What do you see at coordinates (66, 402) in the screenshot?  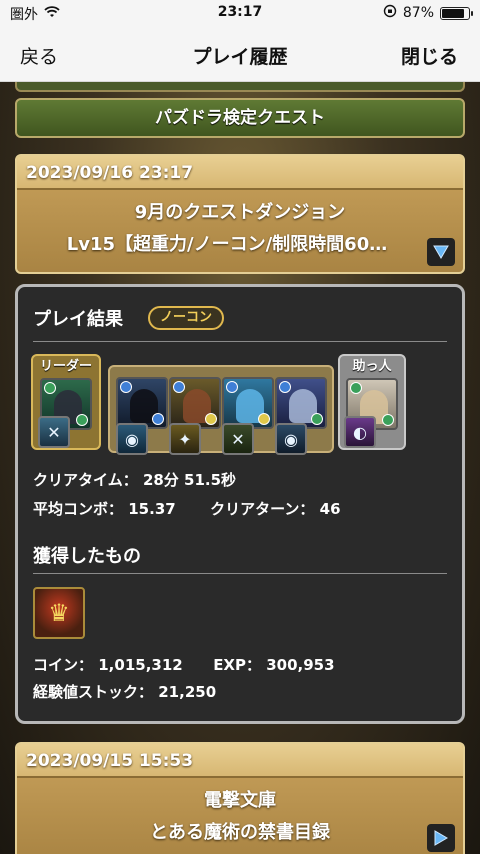 I see `leader-slot: リーダー ✕` at bounding box center [66, 402].